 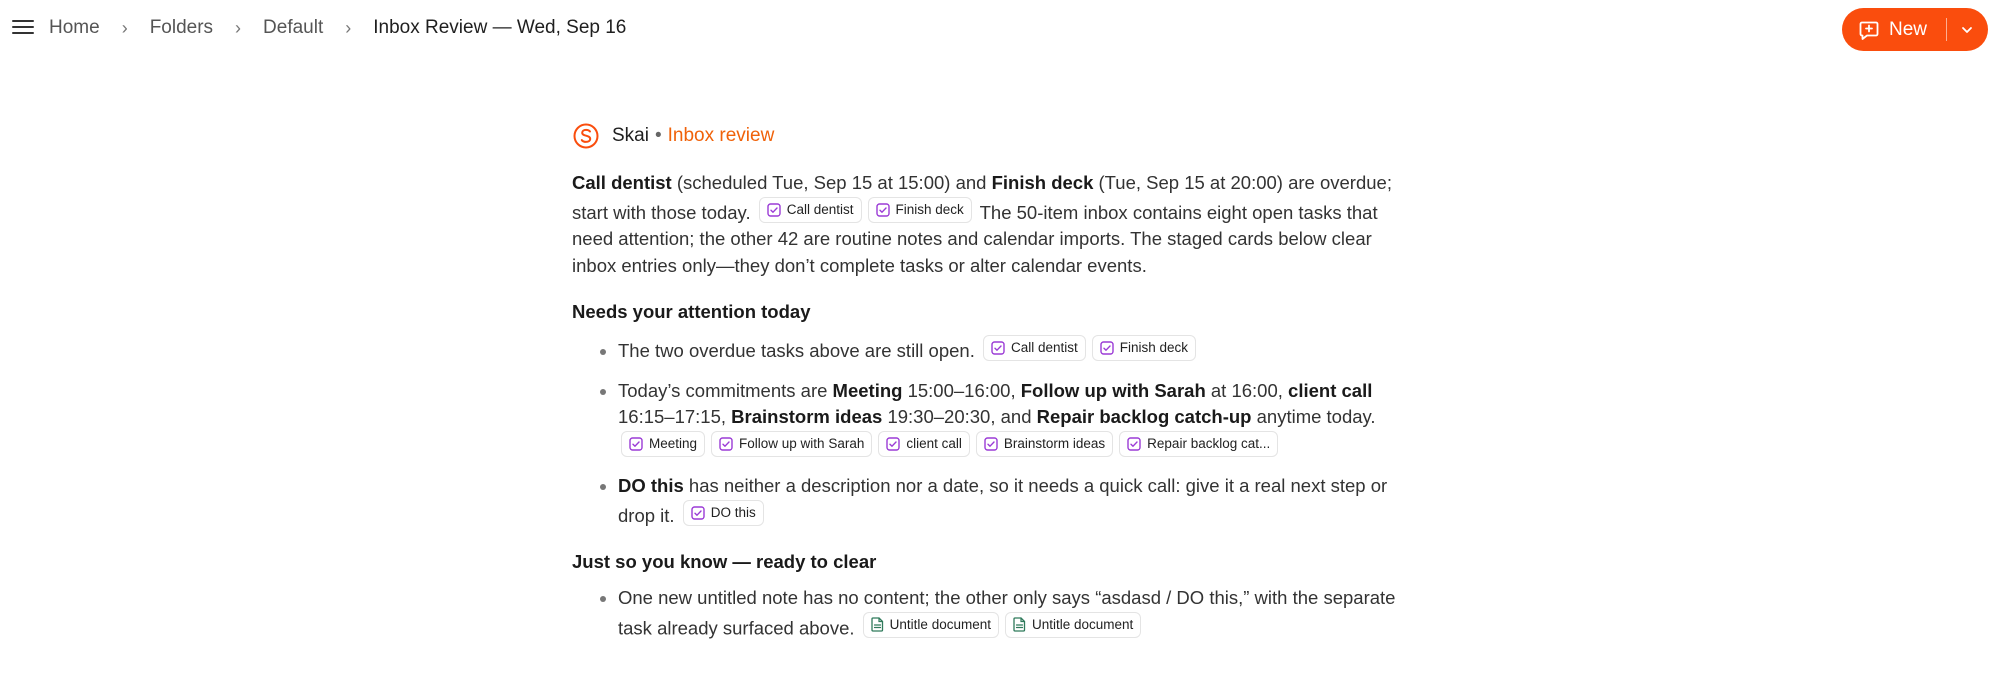 I want to click on author-line: Skai • Inbox review, so click(x=991, y=136).